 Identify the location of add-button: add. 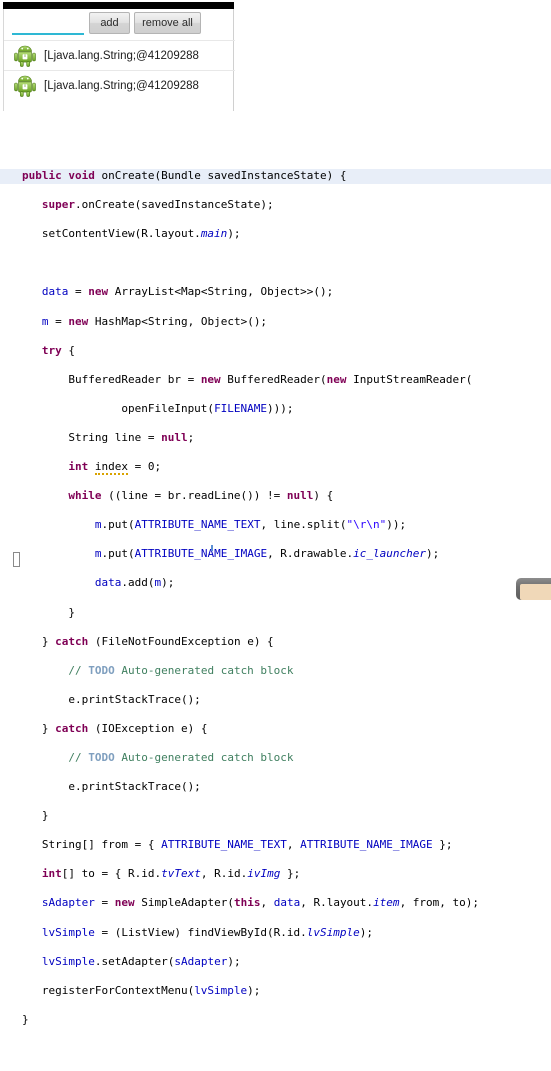
(109, 23).